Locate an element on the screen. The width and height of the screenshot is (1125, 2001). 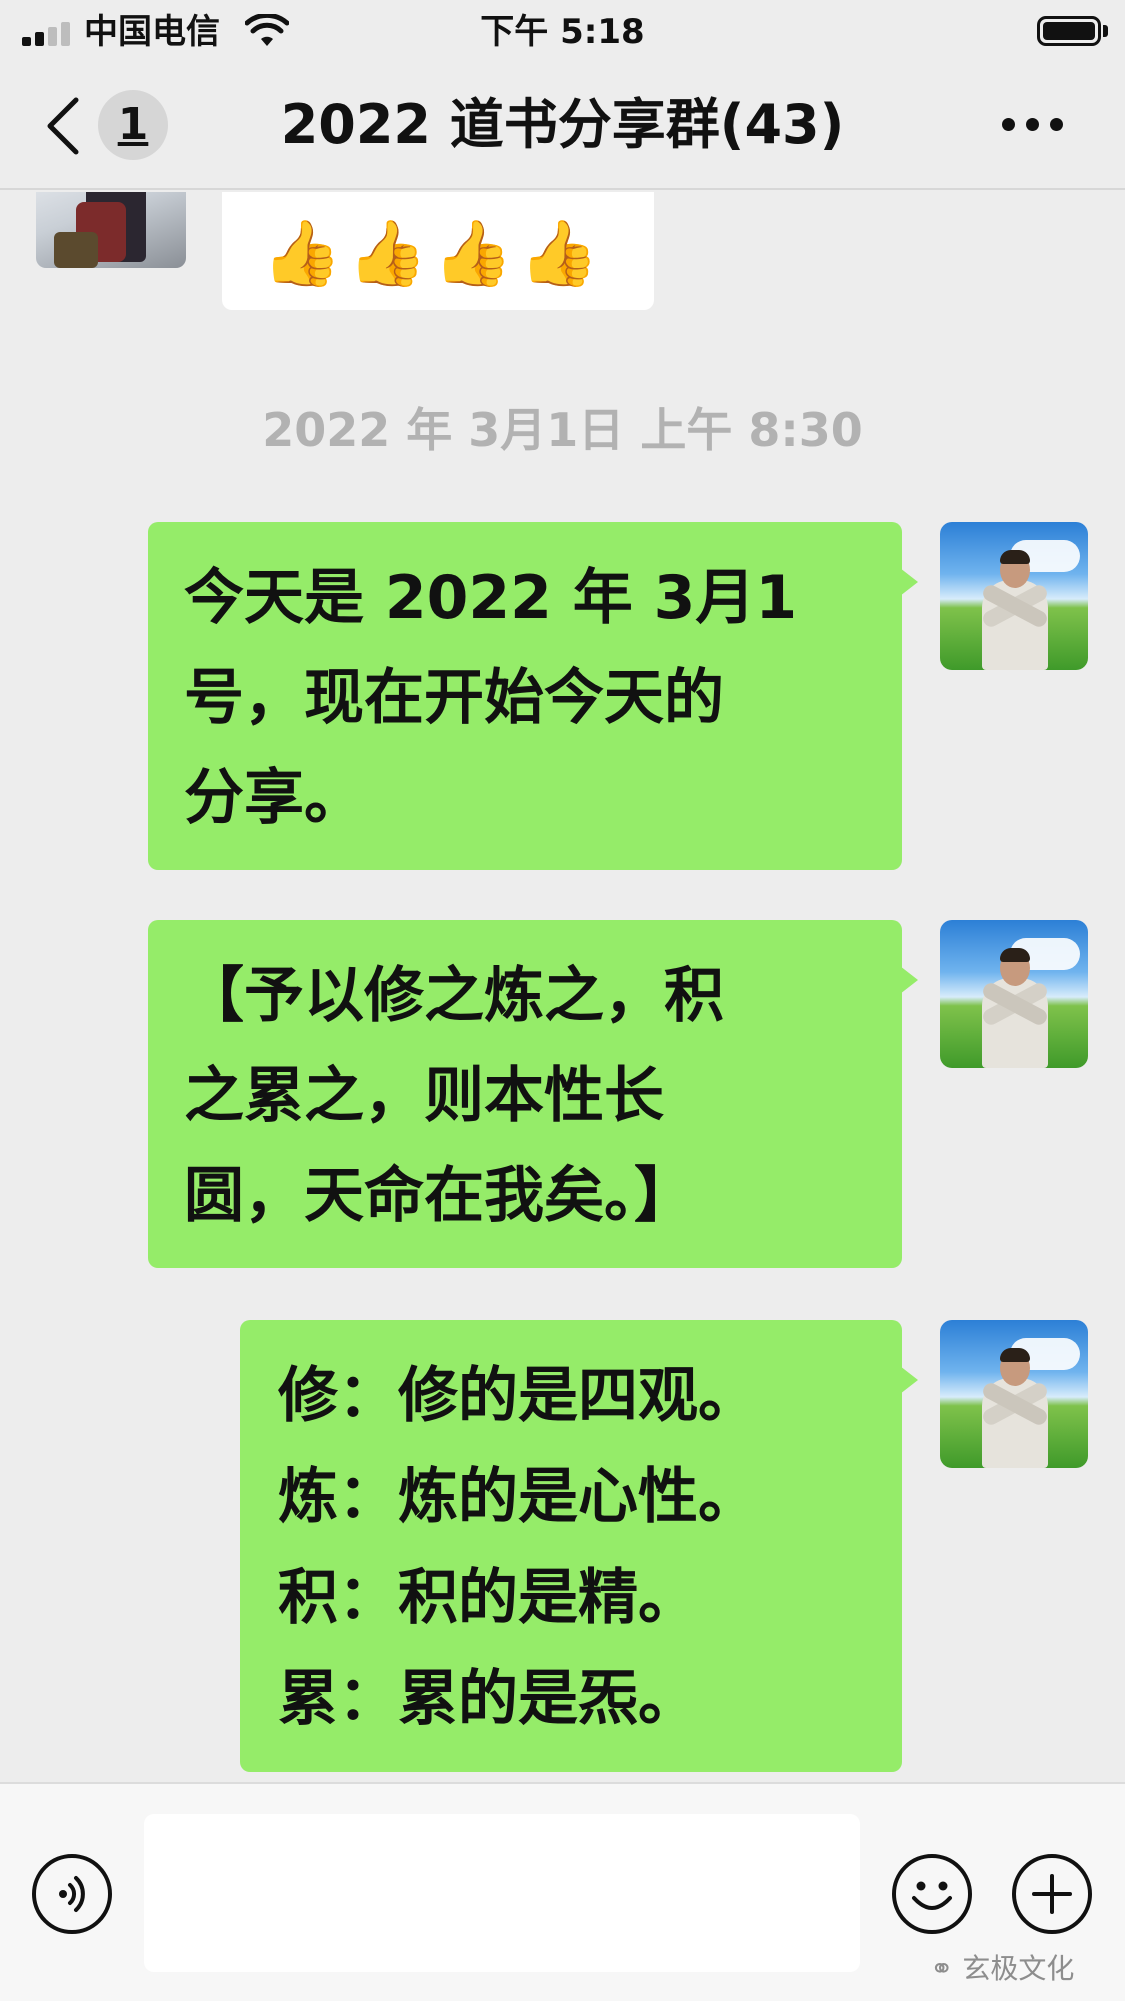
plus-icon is located at coordinates (1052, 1894).